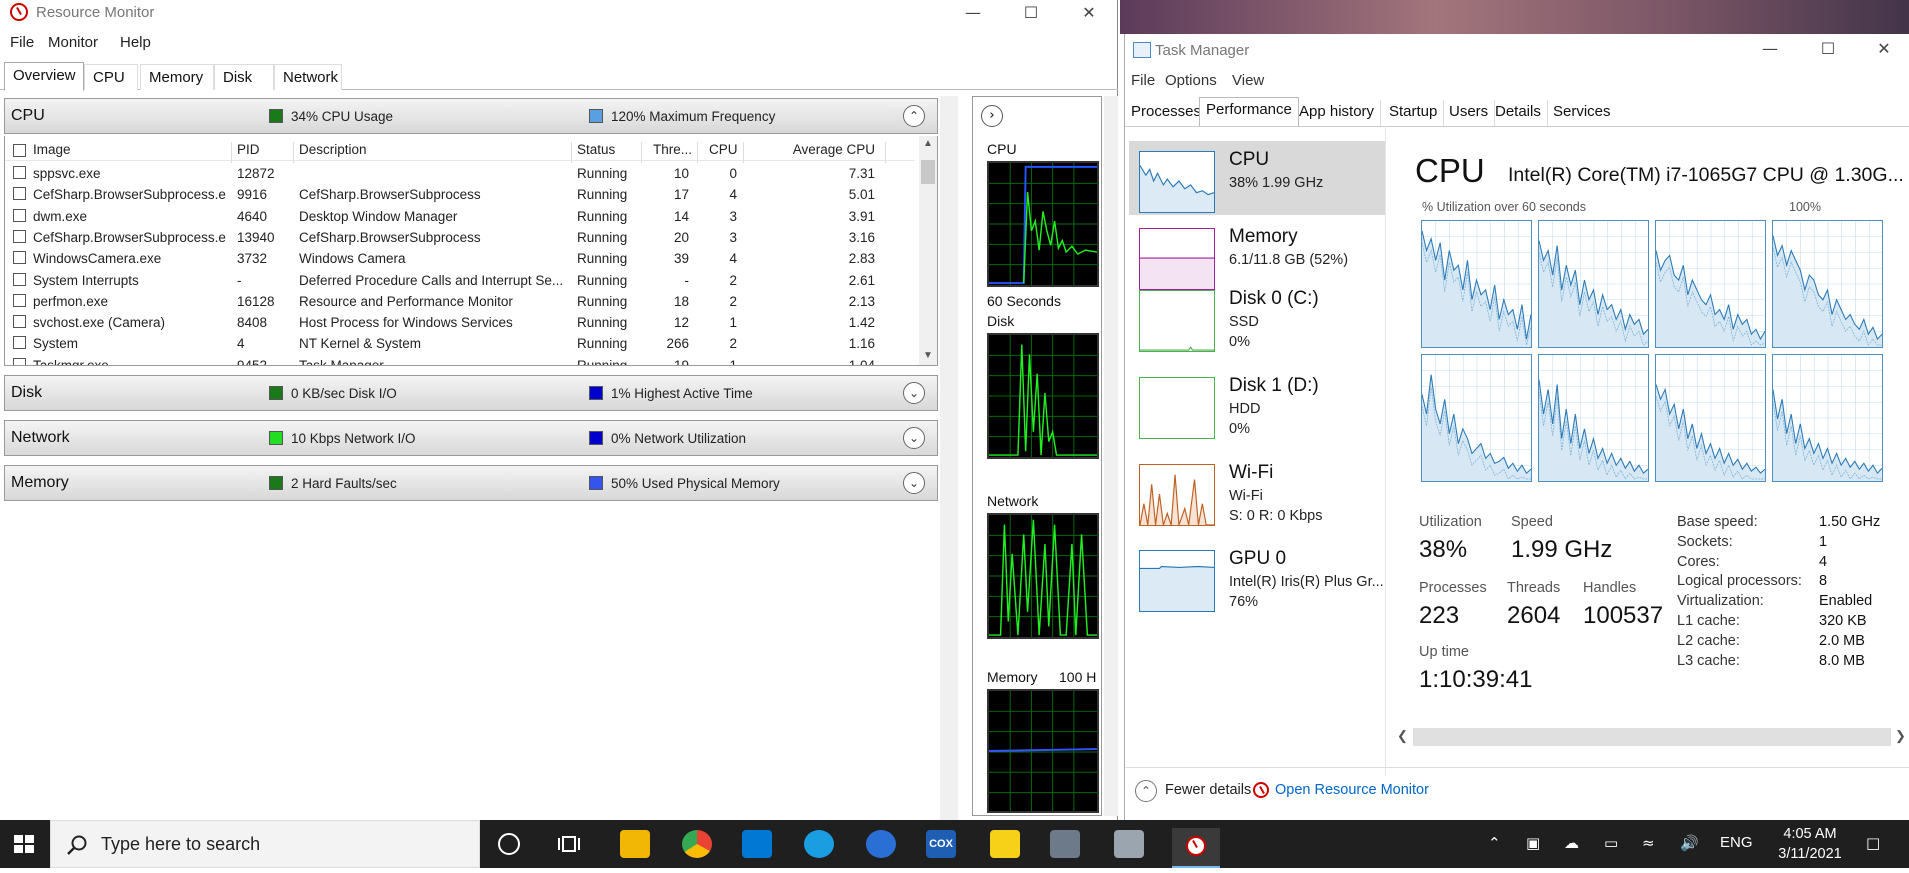 The width and height of the screenshot is (1909, 873). Describe the element at coordinates (1143, 80) in the screenshot. I see `tm-menu-file: File` at that location.